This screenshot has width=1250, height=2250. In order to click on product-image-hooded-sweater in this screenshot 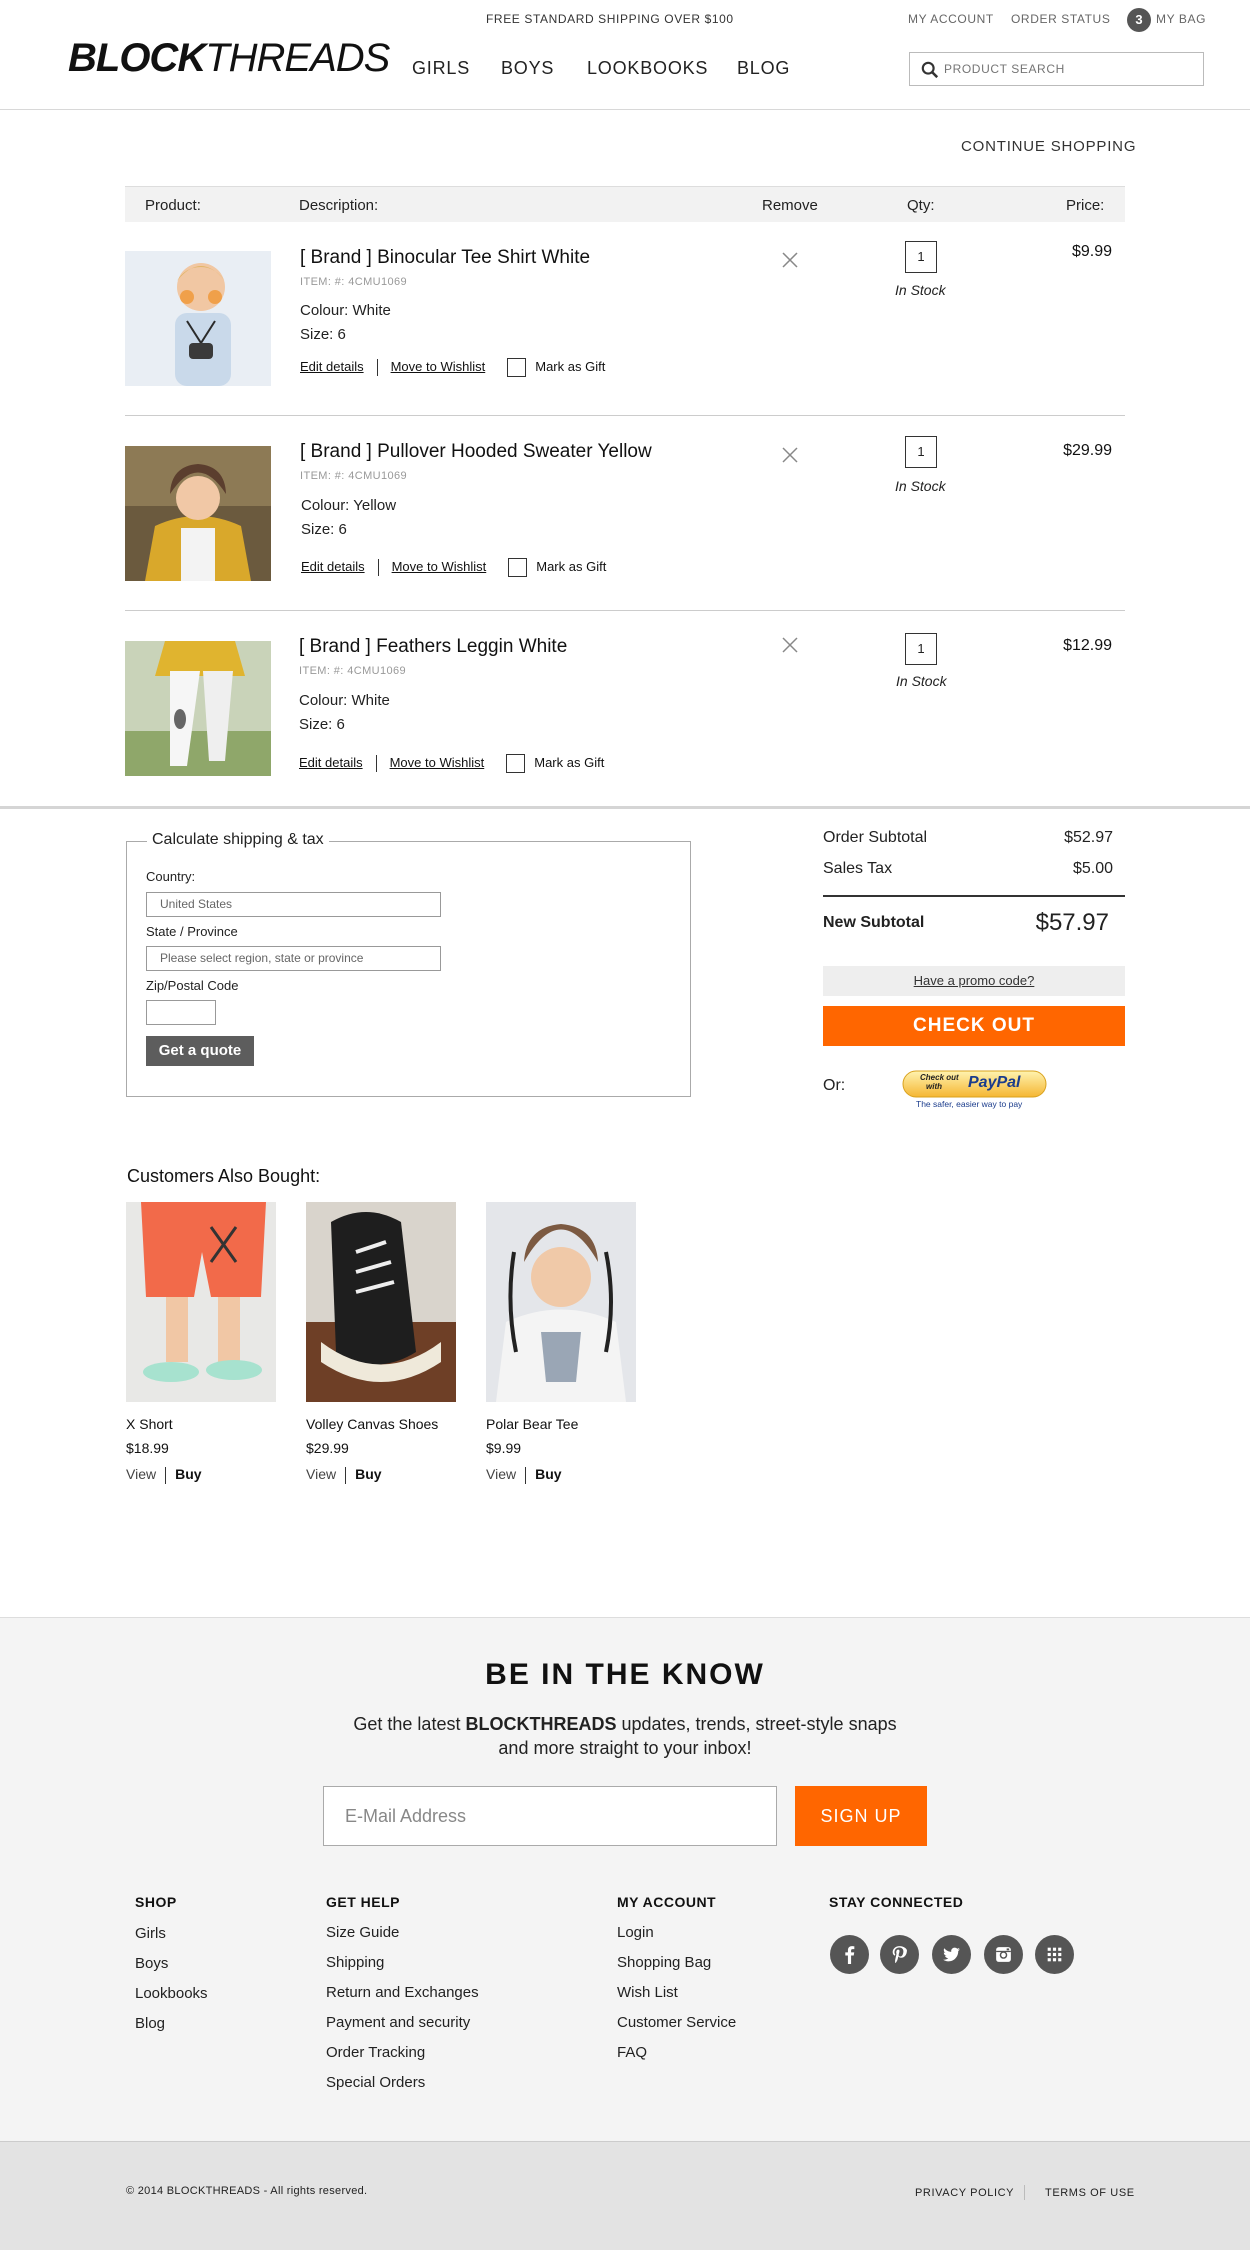, I will do `click(198, 513)`.